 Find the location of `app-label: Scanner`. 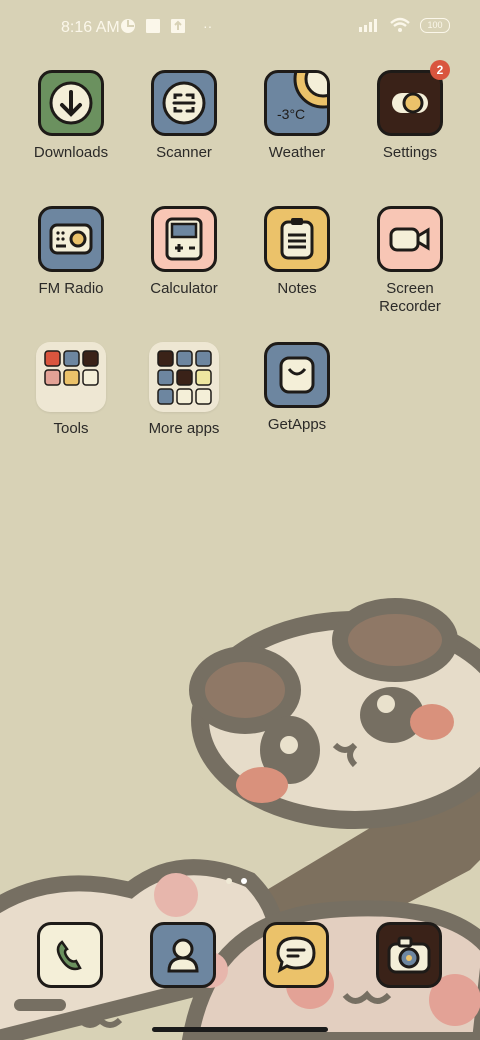

app-label: Scanner is located at coordinates (184, 152).